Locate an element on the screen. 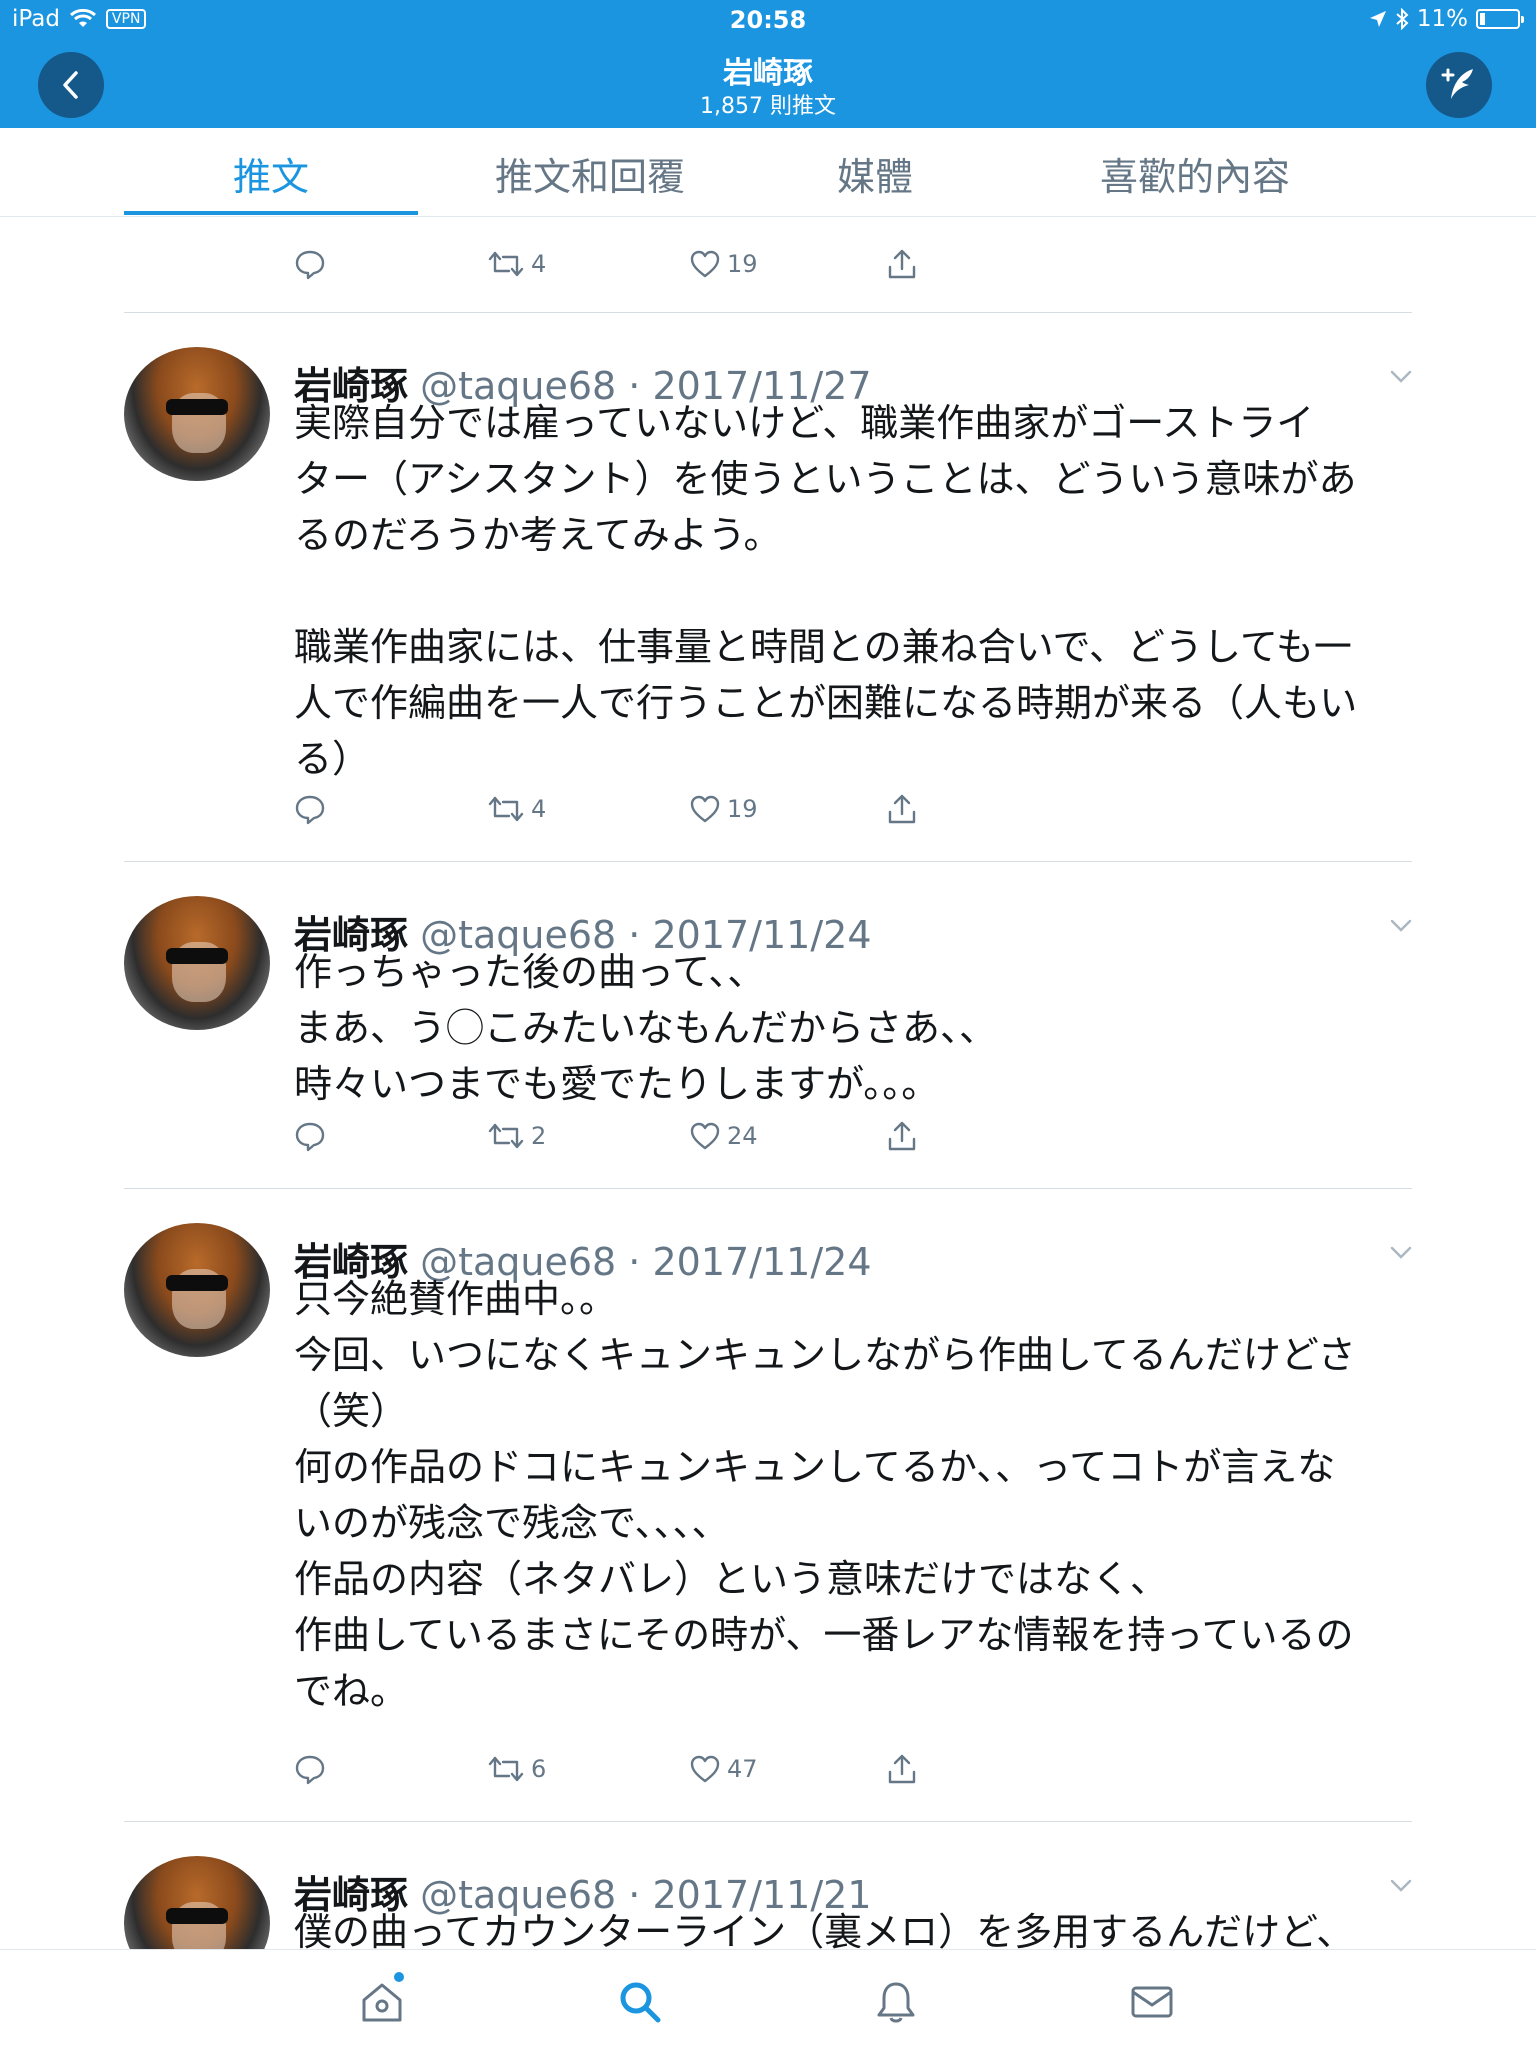  mail-icon is located at coordinates (1152, 2002).